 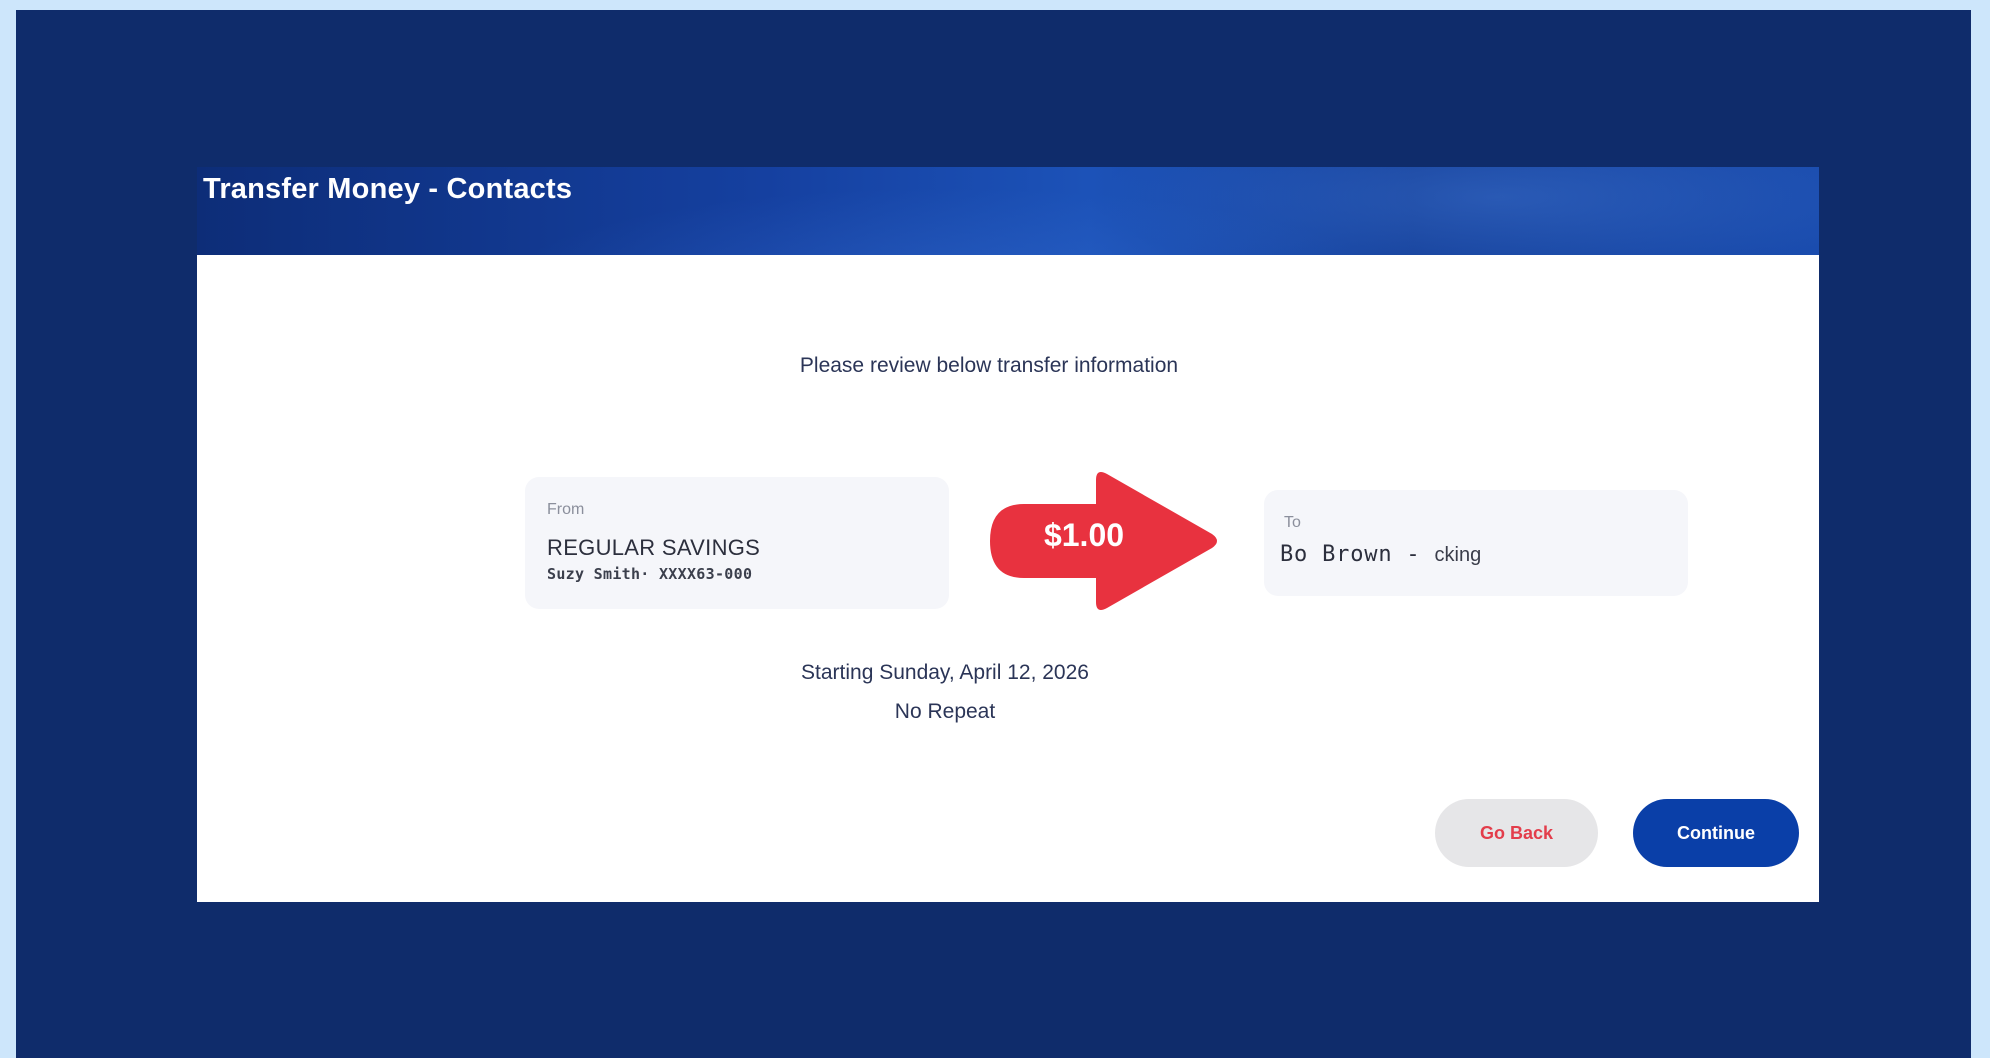 What do you see at coordinates (945, 672) in the screenshot?
I see `schedule-start-date: Starting Sunday, April 12, 2026` at bounding box center [945, 672].